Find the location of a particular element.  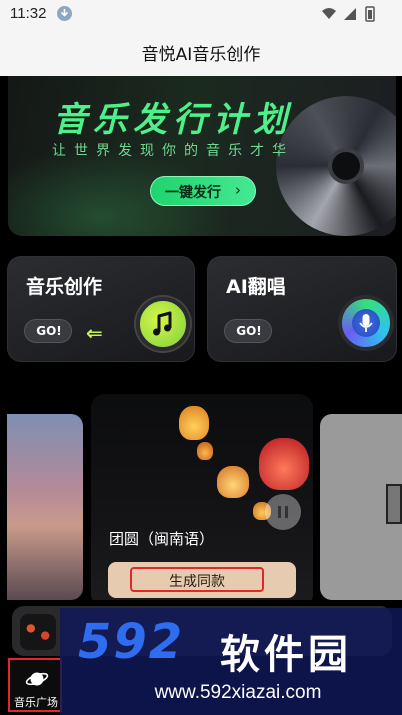

music-creation-title: 音乐创作 is located at coordinates (64, 287).